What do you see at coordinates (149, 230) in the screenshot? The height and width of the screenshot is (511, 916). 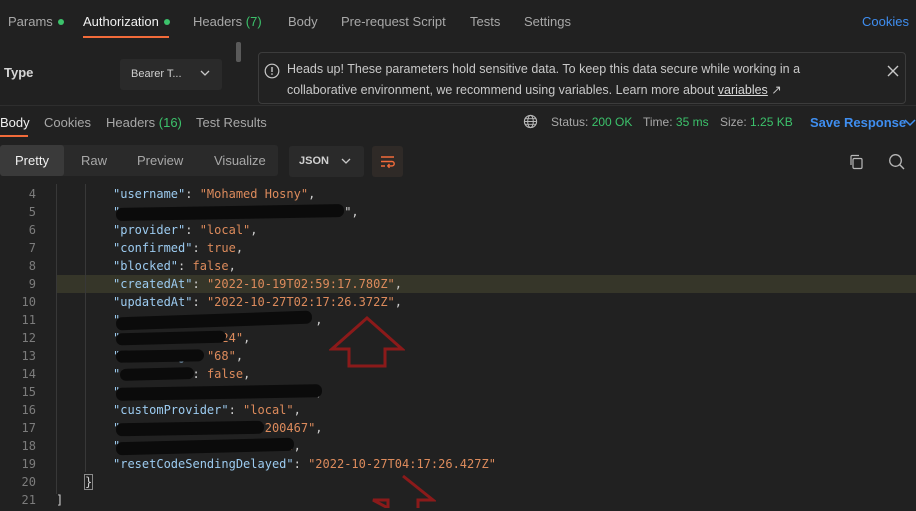 I see `json-key: "provider"` at bounding box center [149, 230].